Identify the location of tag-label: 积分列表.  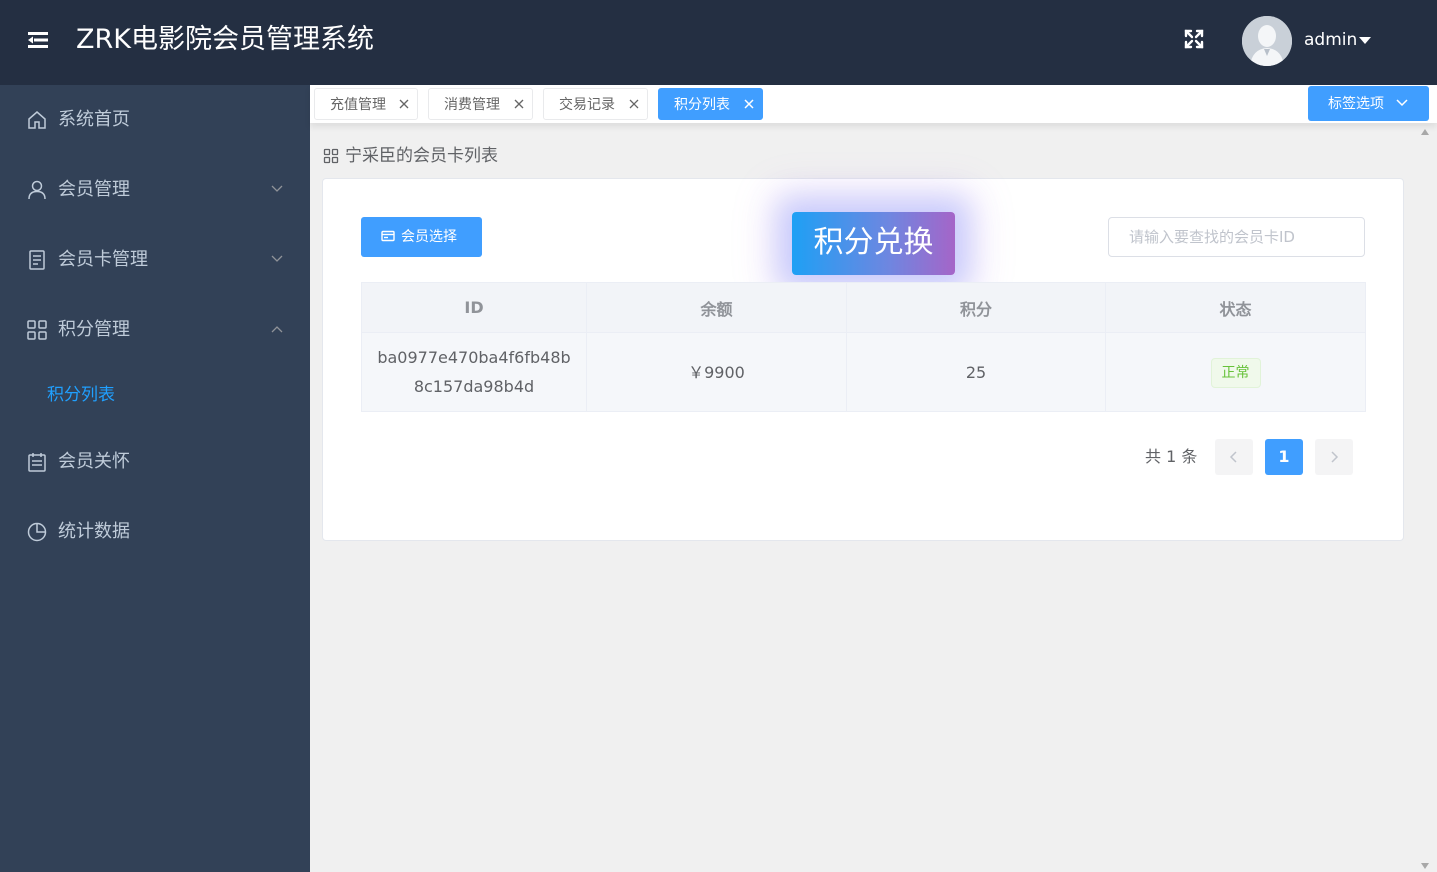
(702, 105).